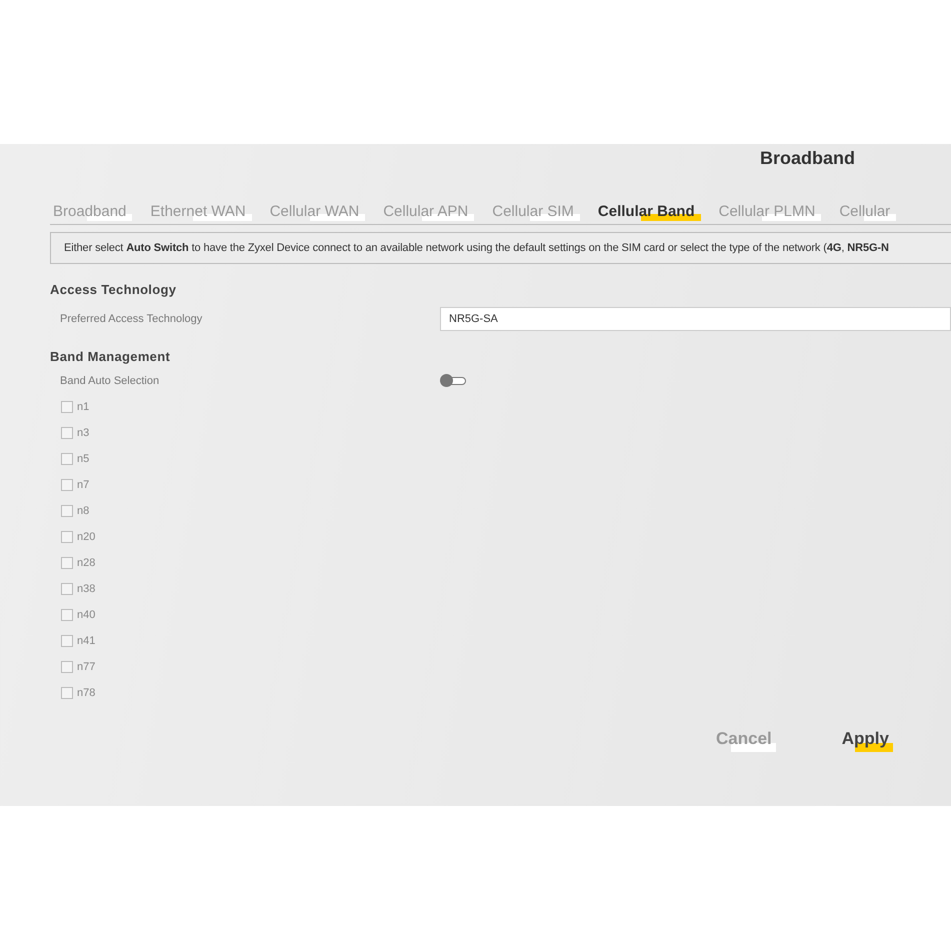 The height and width of the screenshot is (951, 951). What do you see at coordinates (83, 407) in the screenshot?
I see `band-label: n1` at bounding box center [83, 407].